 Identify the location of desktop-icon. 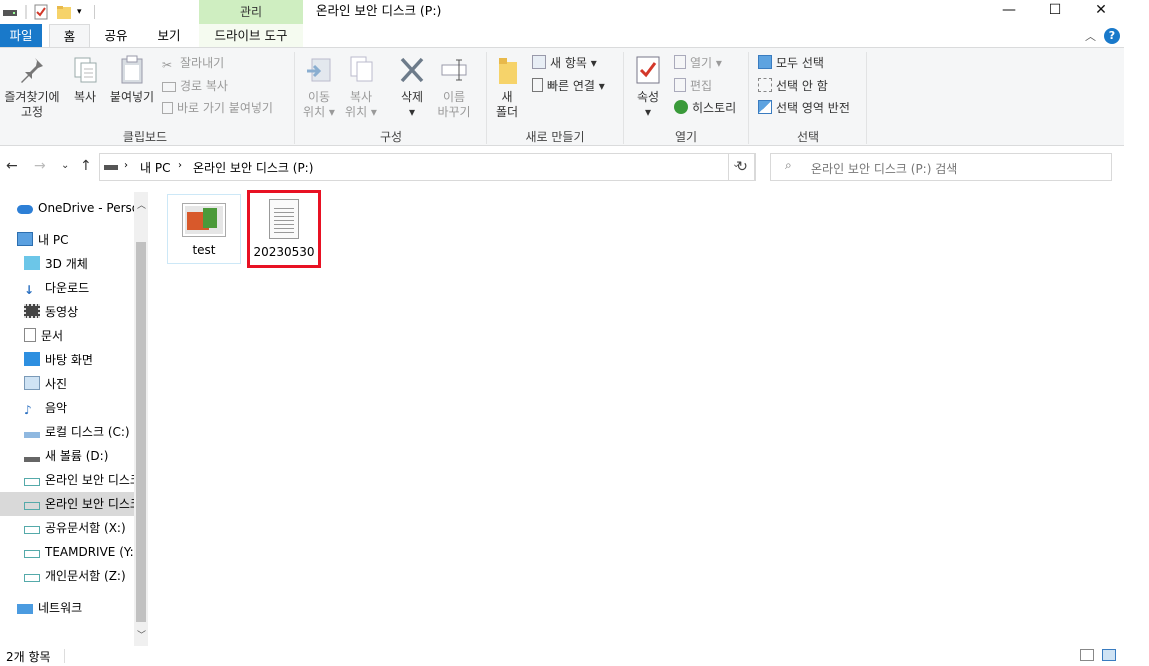
(32, 359).